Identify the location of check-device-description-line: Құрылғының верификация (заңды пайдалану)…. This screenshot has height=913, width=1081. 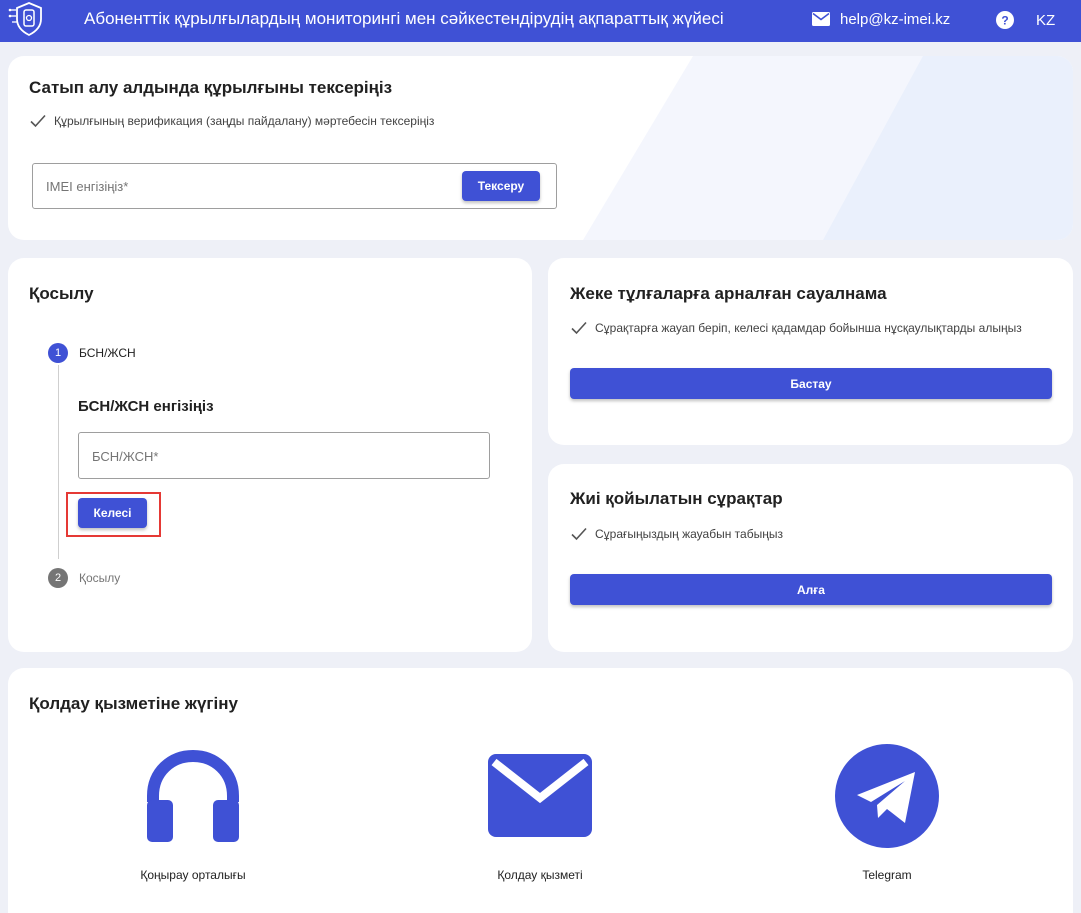
(232, 121).